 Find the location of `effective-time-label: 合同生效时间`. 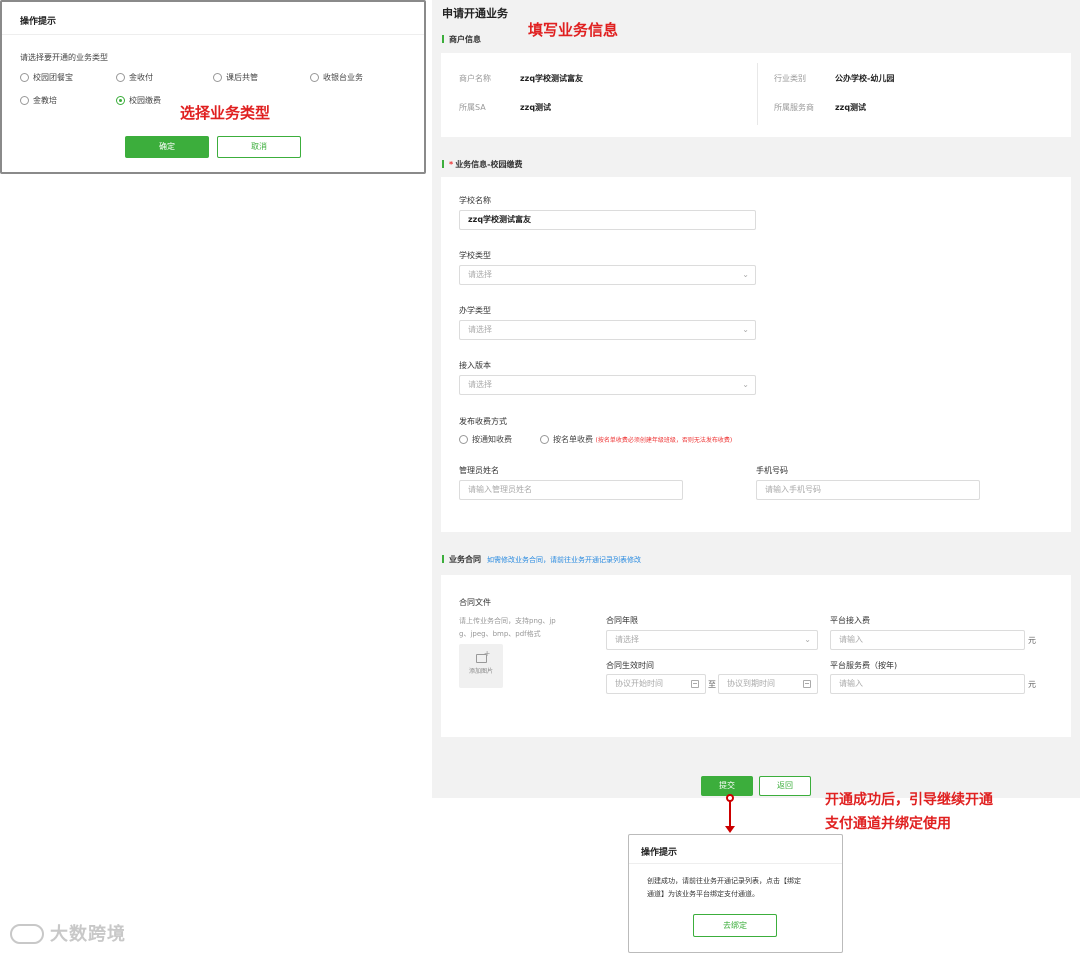

effective-time-label: 合同生效时间 is located at coordinates (630, 665).